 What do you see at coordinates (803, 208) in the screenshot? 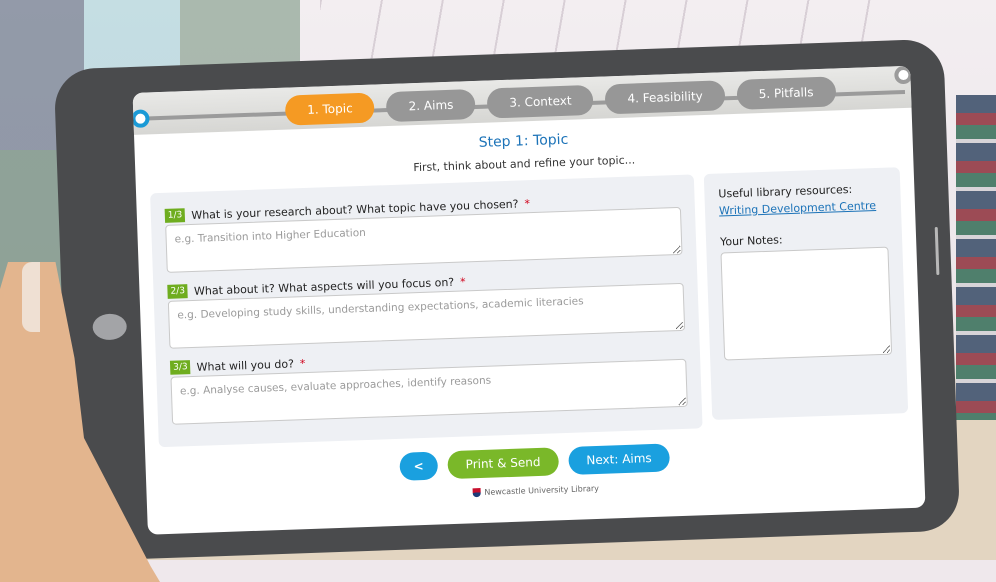
I see `writing-development-centre-link: Writing Development Centre` at bounding box center [803, 208].